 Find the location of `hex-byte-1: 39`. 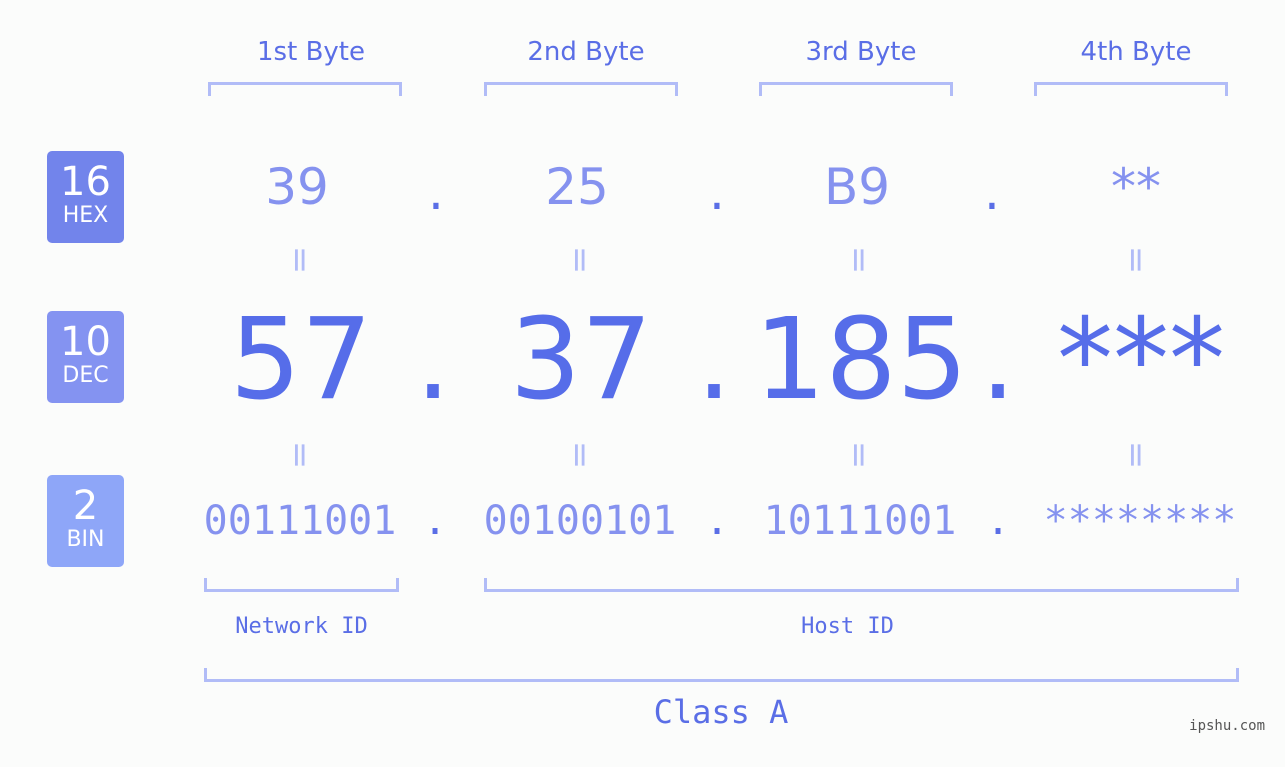

hex-byte-1: 39 is located at coordinates (297, 187).